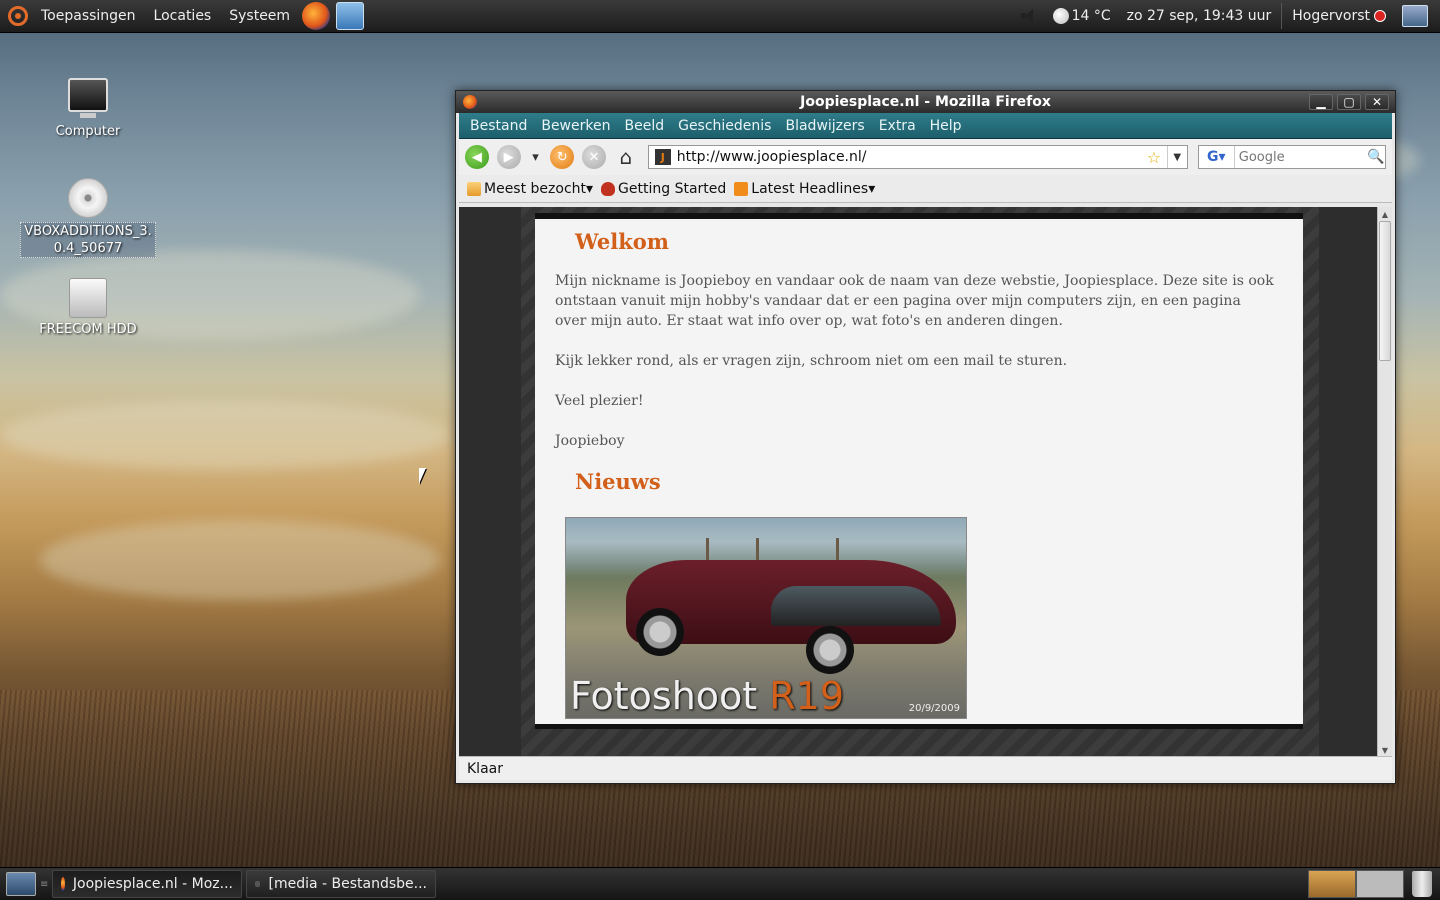 The image size is (1440, 900). Describe the element at coordinates (1301, 157) in the screenshot. I see `search-input` at that location.